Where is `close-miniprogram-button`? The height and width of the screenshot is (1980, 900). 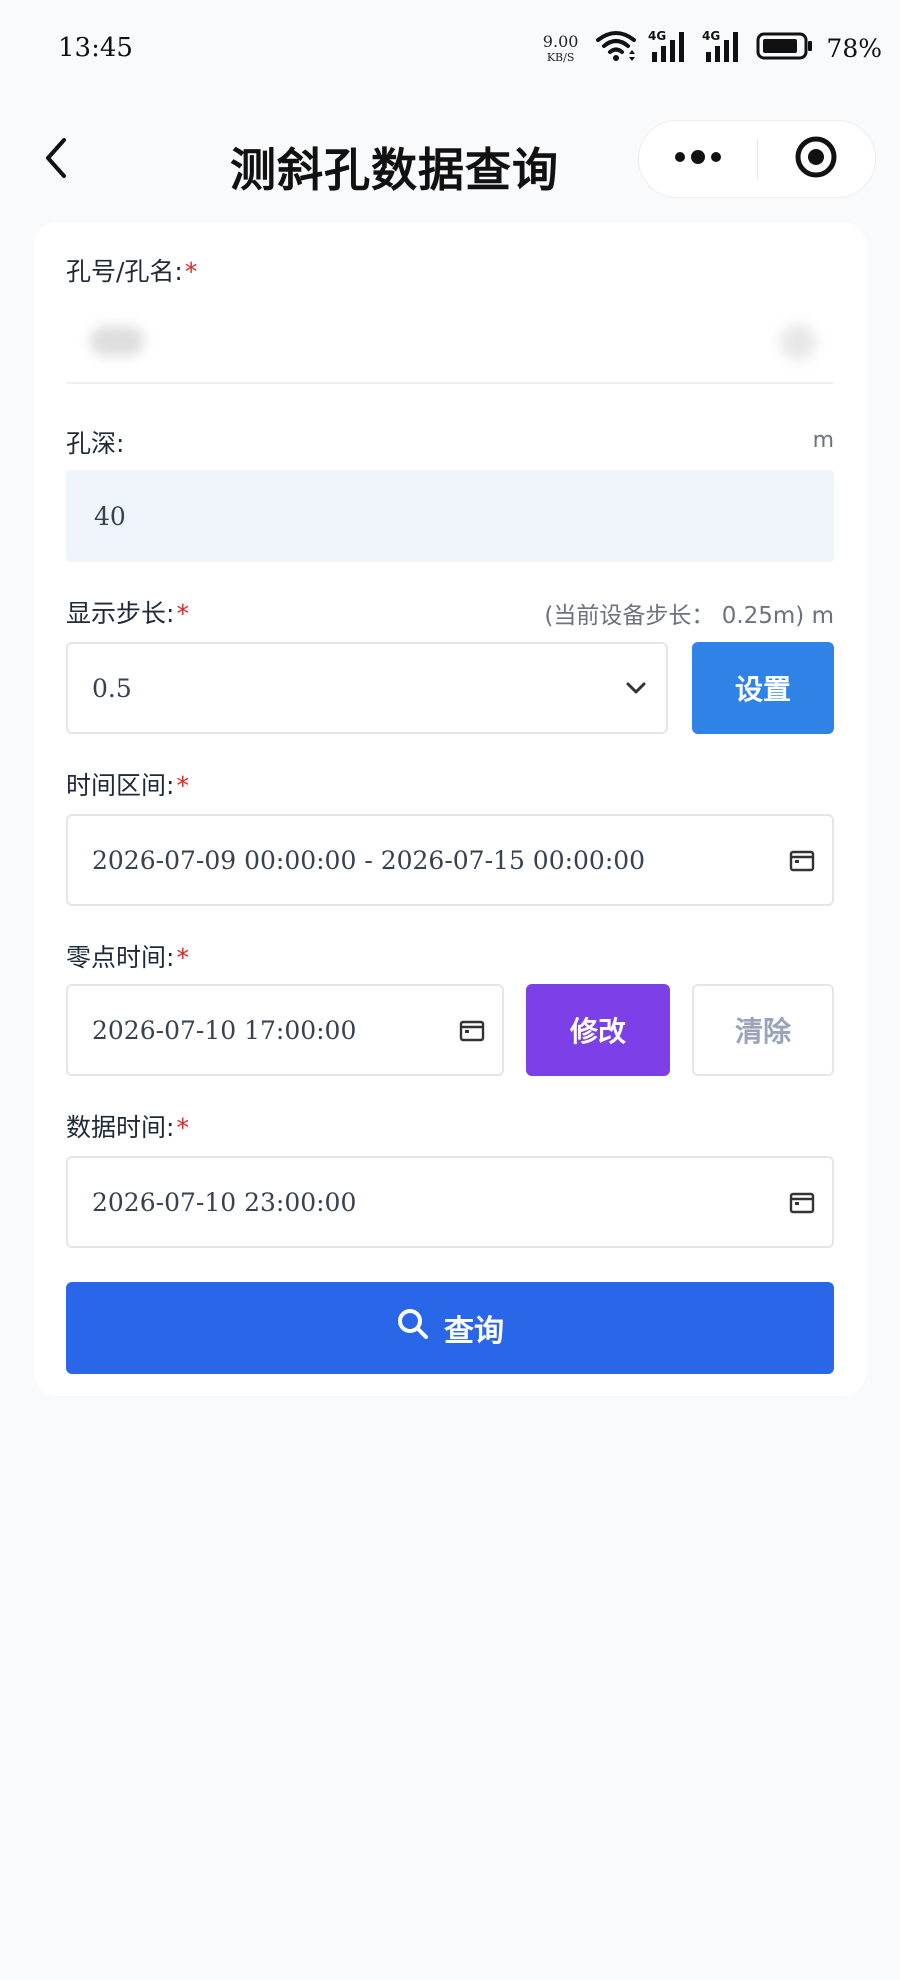 close-miniprogram-button is located at coordinates (817, 159).